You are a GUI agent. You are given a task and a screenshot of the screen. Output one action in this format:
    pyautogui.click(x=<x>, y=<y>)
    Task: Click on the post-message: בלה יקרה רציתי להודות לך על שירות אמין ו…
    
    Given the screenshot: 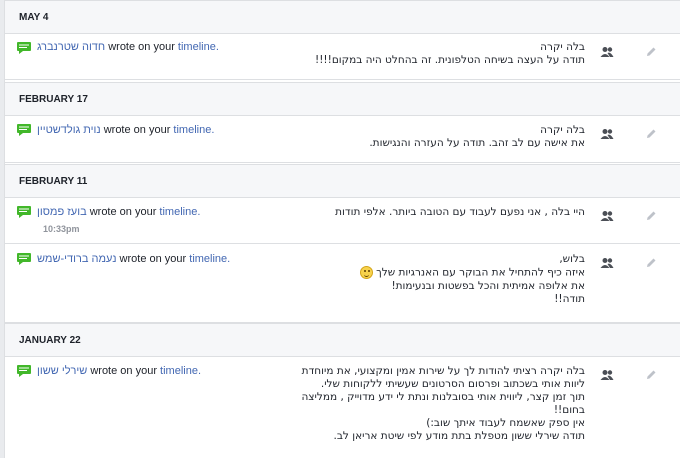 What is the action you would take?
    pyautogui.click(x=430, y=404)
    